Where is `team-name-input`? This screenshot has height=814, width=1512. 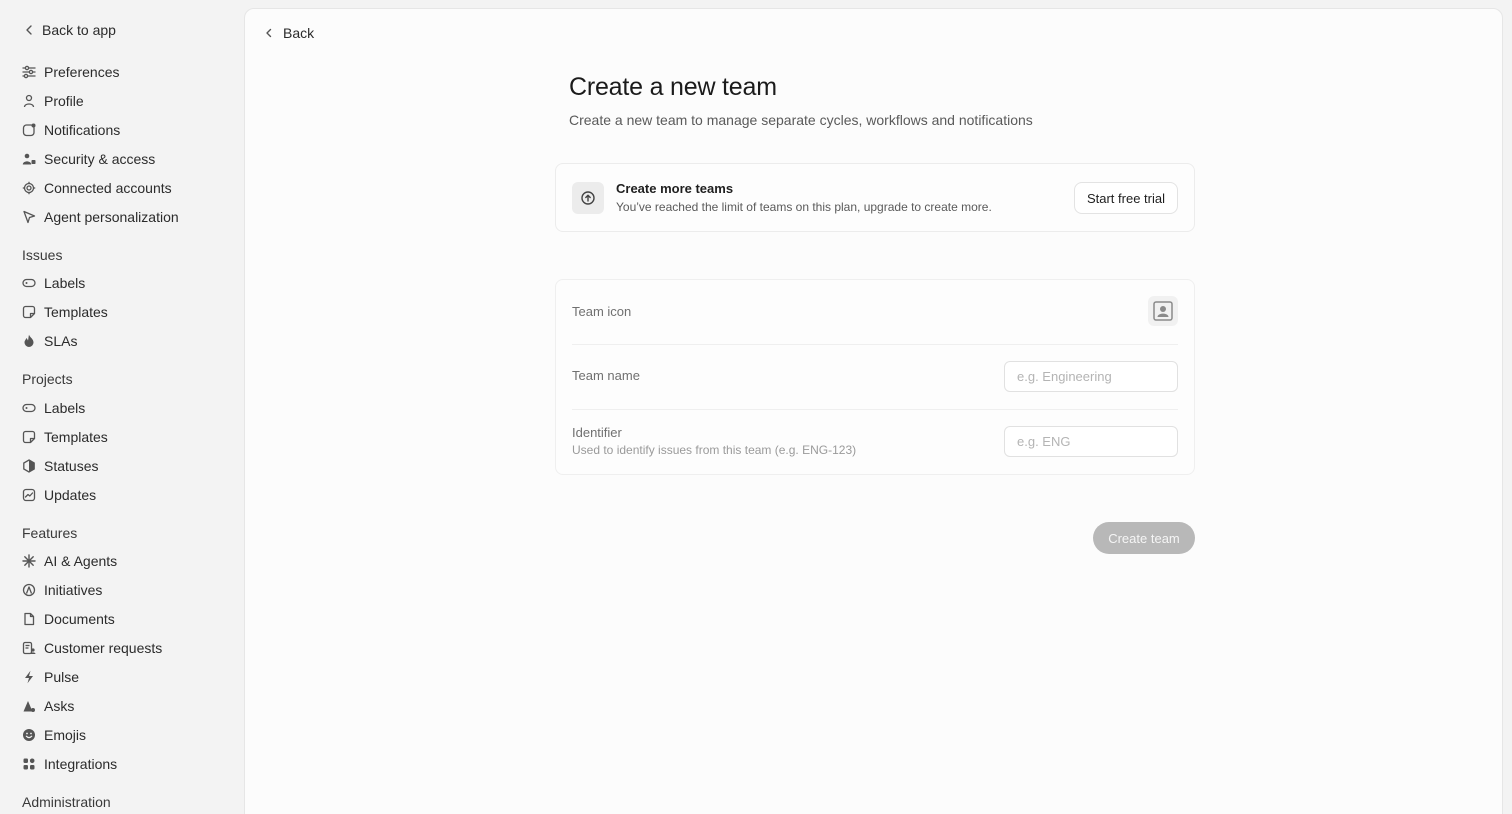 team-name-input is located at coordinates (1091, 376).